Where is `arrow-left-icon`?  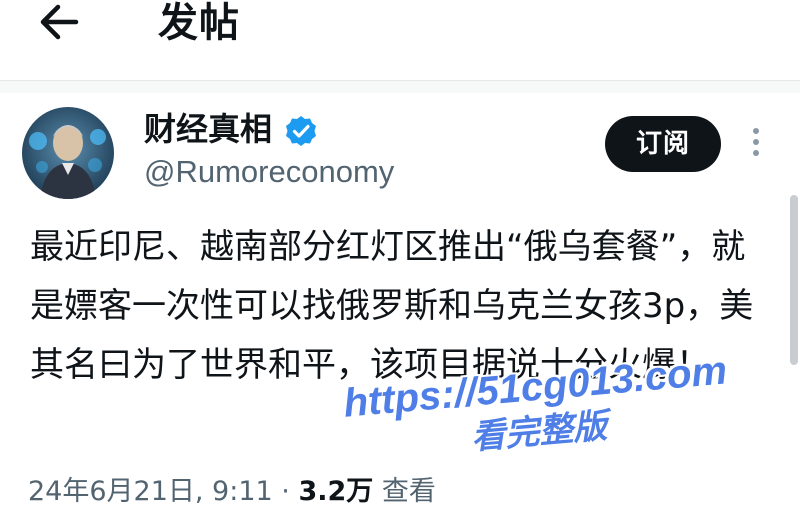
arrow-left-icon is located at coordinates (63, 22).